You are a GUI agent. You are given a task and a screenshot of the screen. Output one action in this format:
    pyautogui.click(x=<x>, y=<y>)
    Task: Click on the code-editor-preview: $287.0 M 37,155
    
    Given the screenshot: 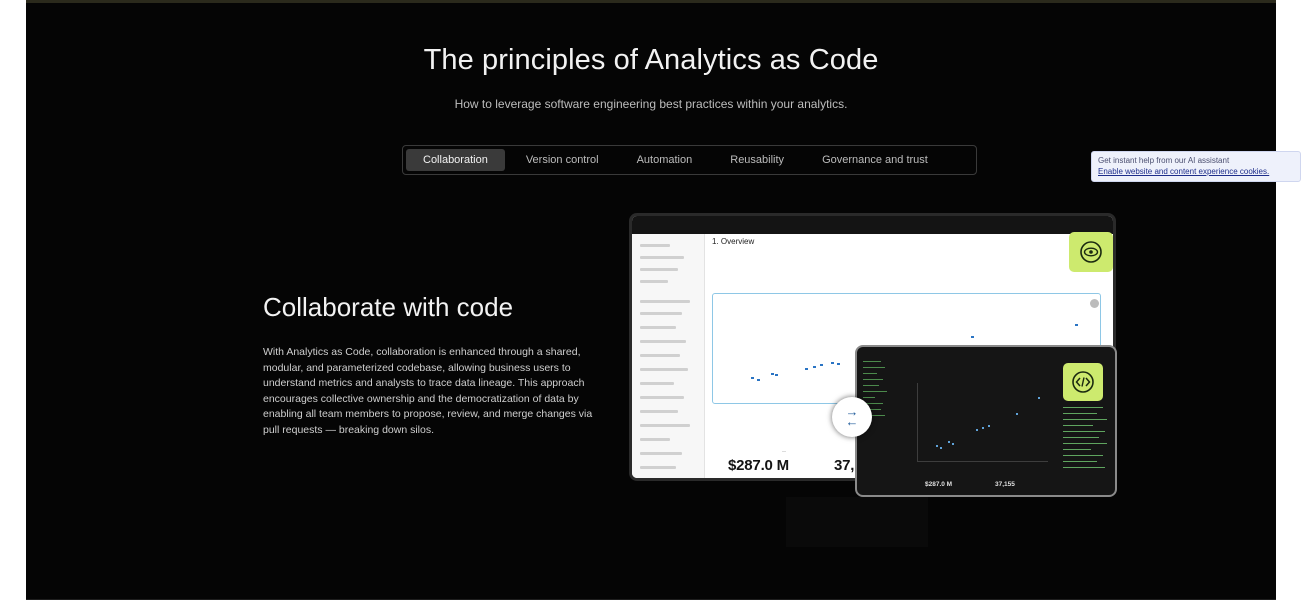 What is the action you would take?
    pyautogui.click(x=986, y=421)
    